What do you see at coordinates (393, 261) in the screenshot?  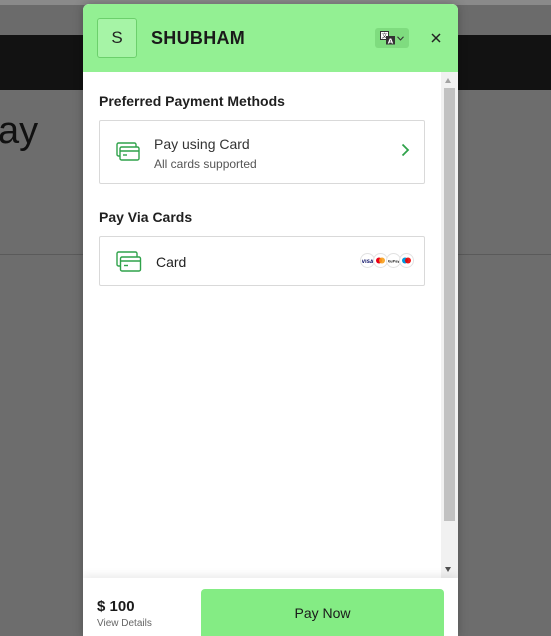 I see `svg-text: RuPay` at bounding box center [393, 261].